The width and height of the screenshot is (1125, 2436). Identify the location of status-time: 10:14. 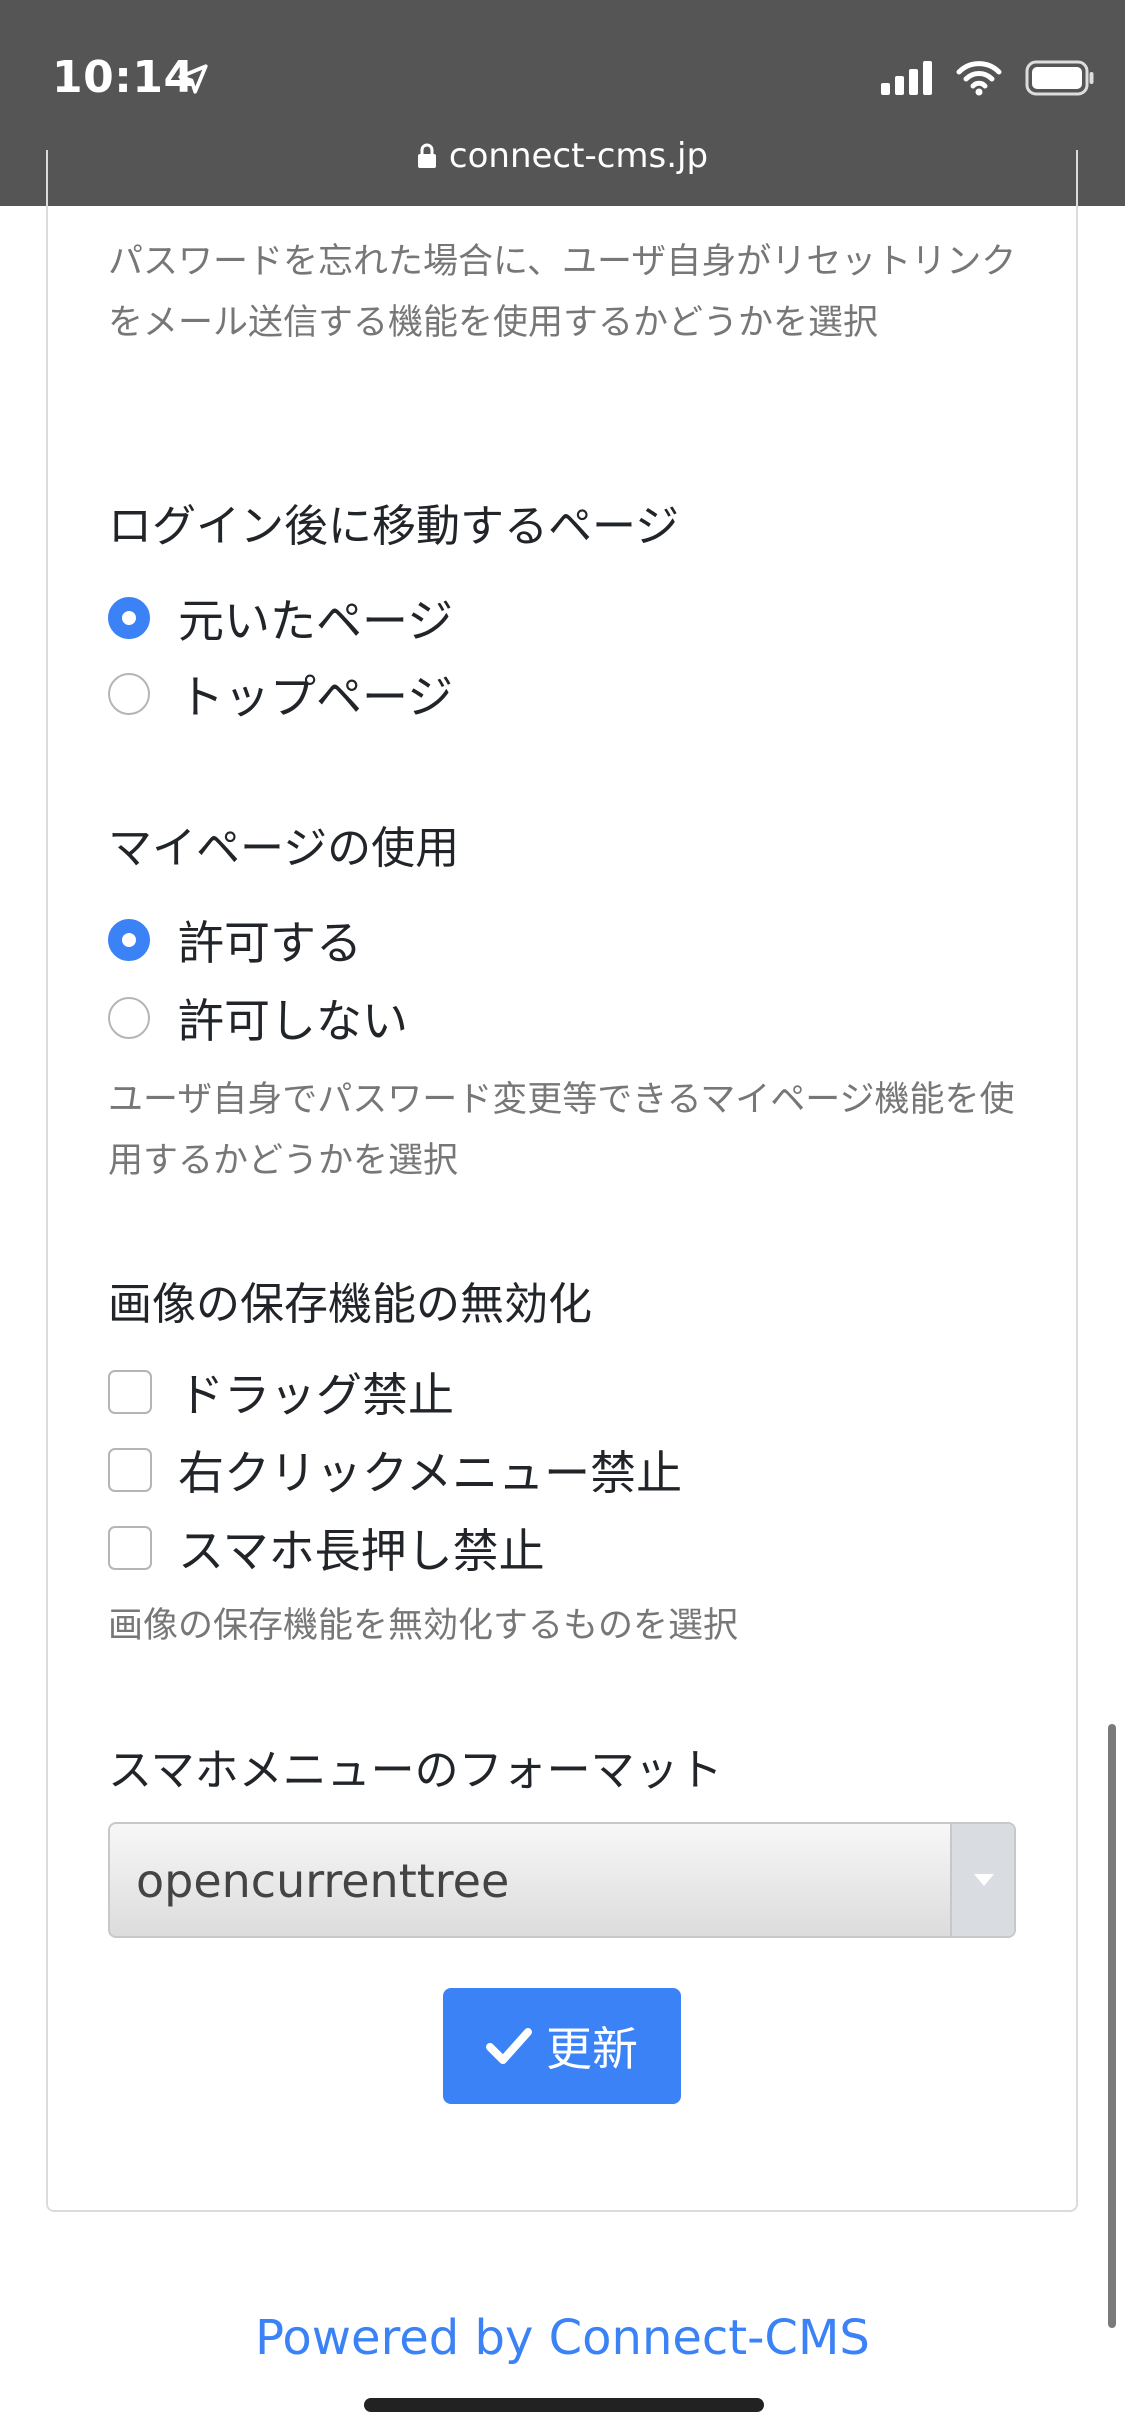
(123, 77).